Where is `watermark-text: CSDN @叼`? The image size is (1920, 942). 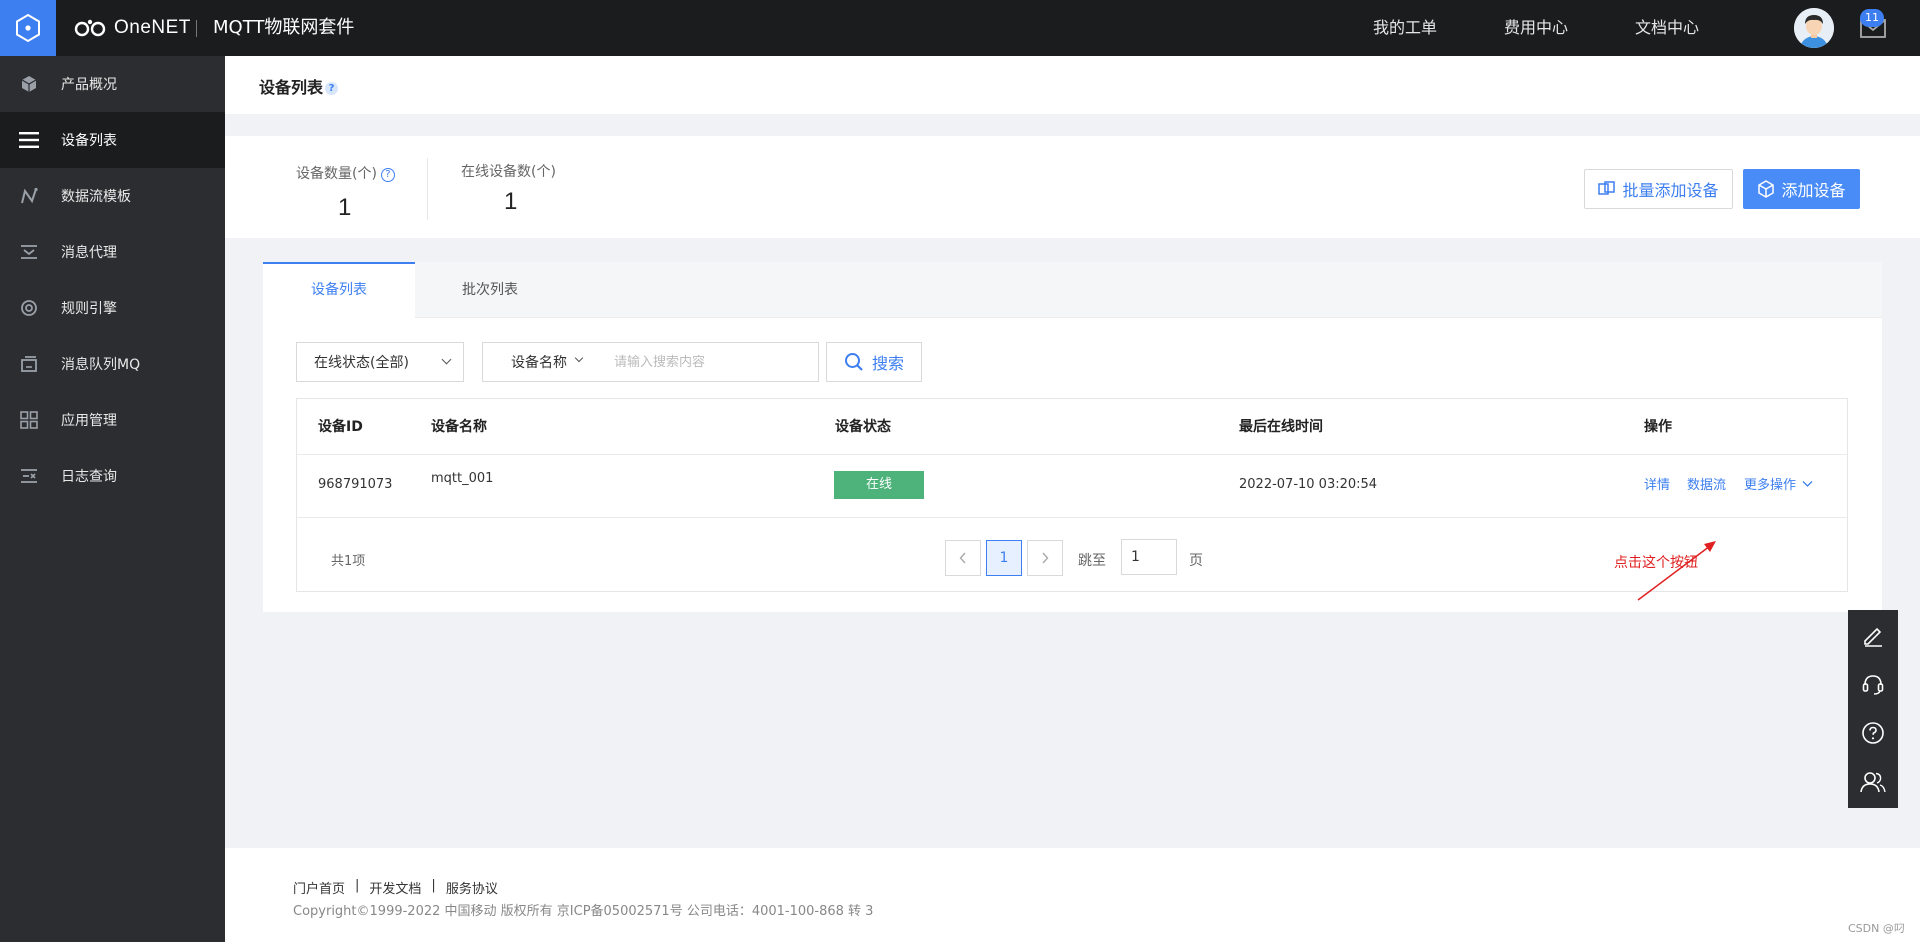 watermark-text: CSDN @叼 is located at coordinates (1876, 928).